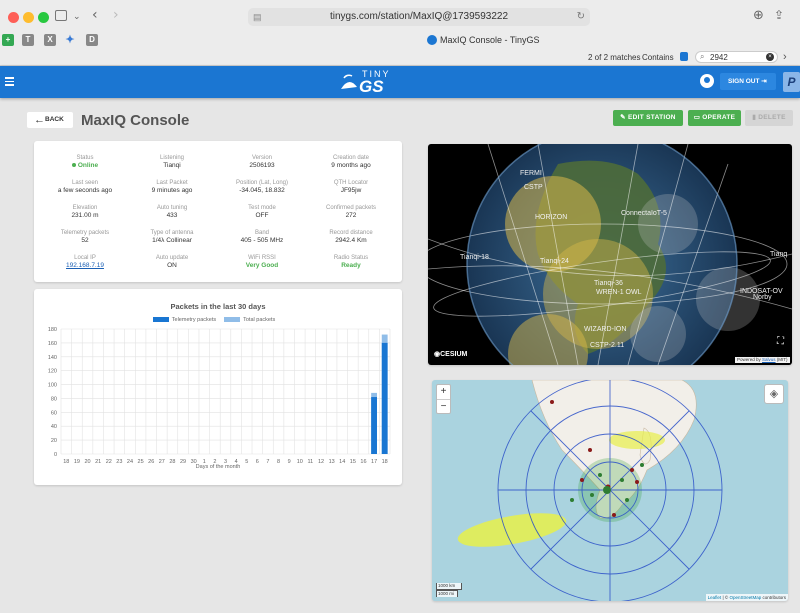 This screenshot has width=800, height=613. What do you see at coordinates (262, 240) in the screenshot?
I see `info-value: 405 - 505 MHz` at bounding box center [262, 240].